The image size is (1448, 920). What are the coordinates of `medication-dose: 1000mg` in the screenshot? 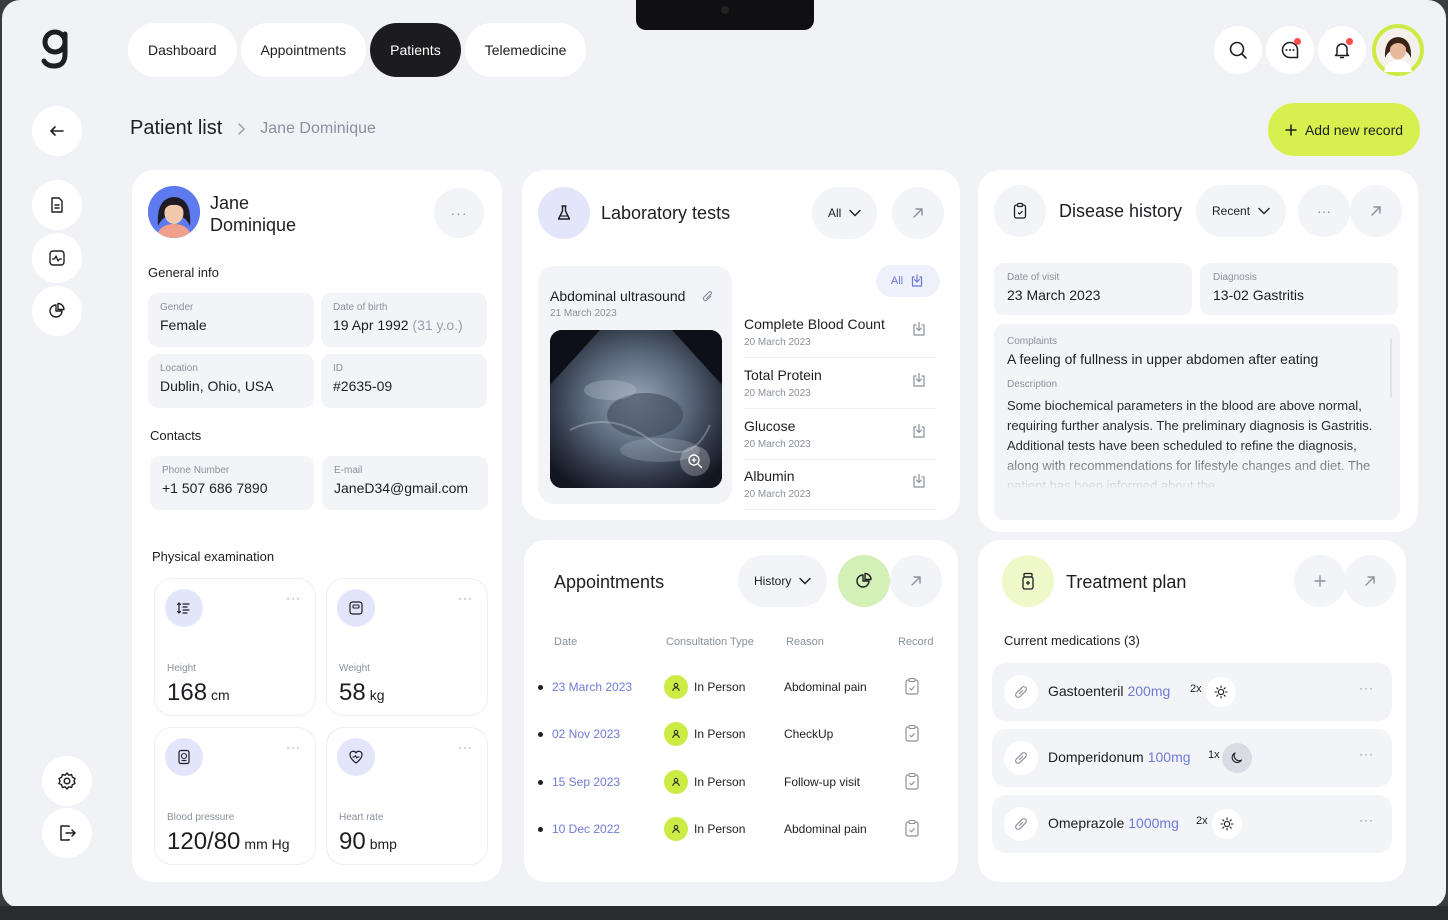 It's located at (1153, 823).